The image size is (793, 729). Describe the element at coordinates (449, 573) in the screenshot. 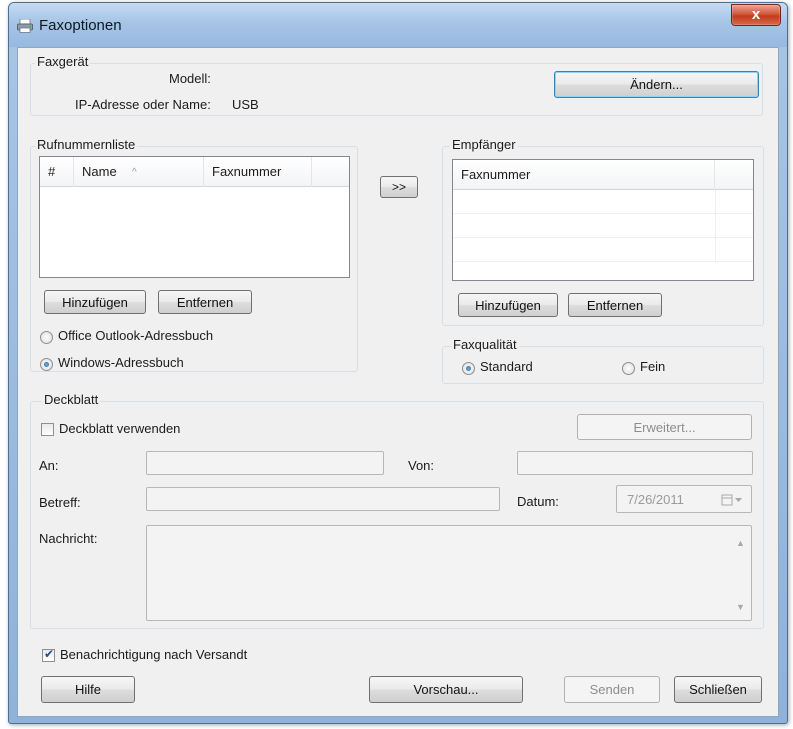

I see `message-textarea: ▲ ▼` at that location.